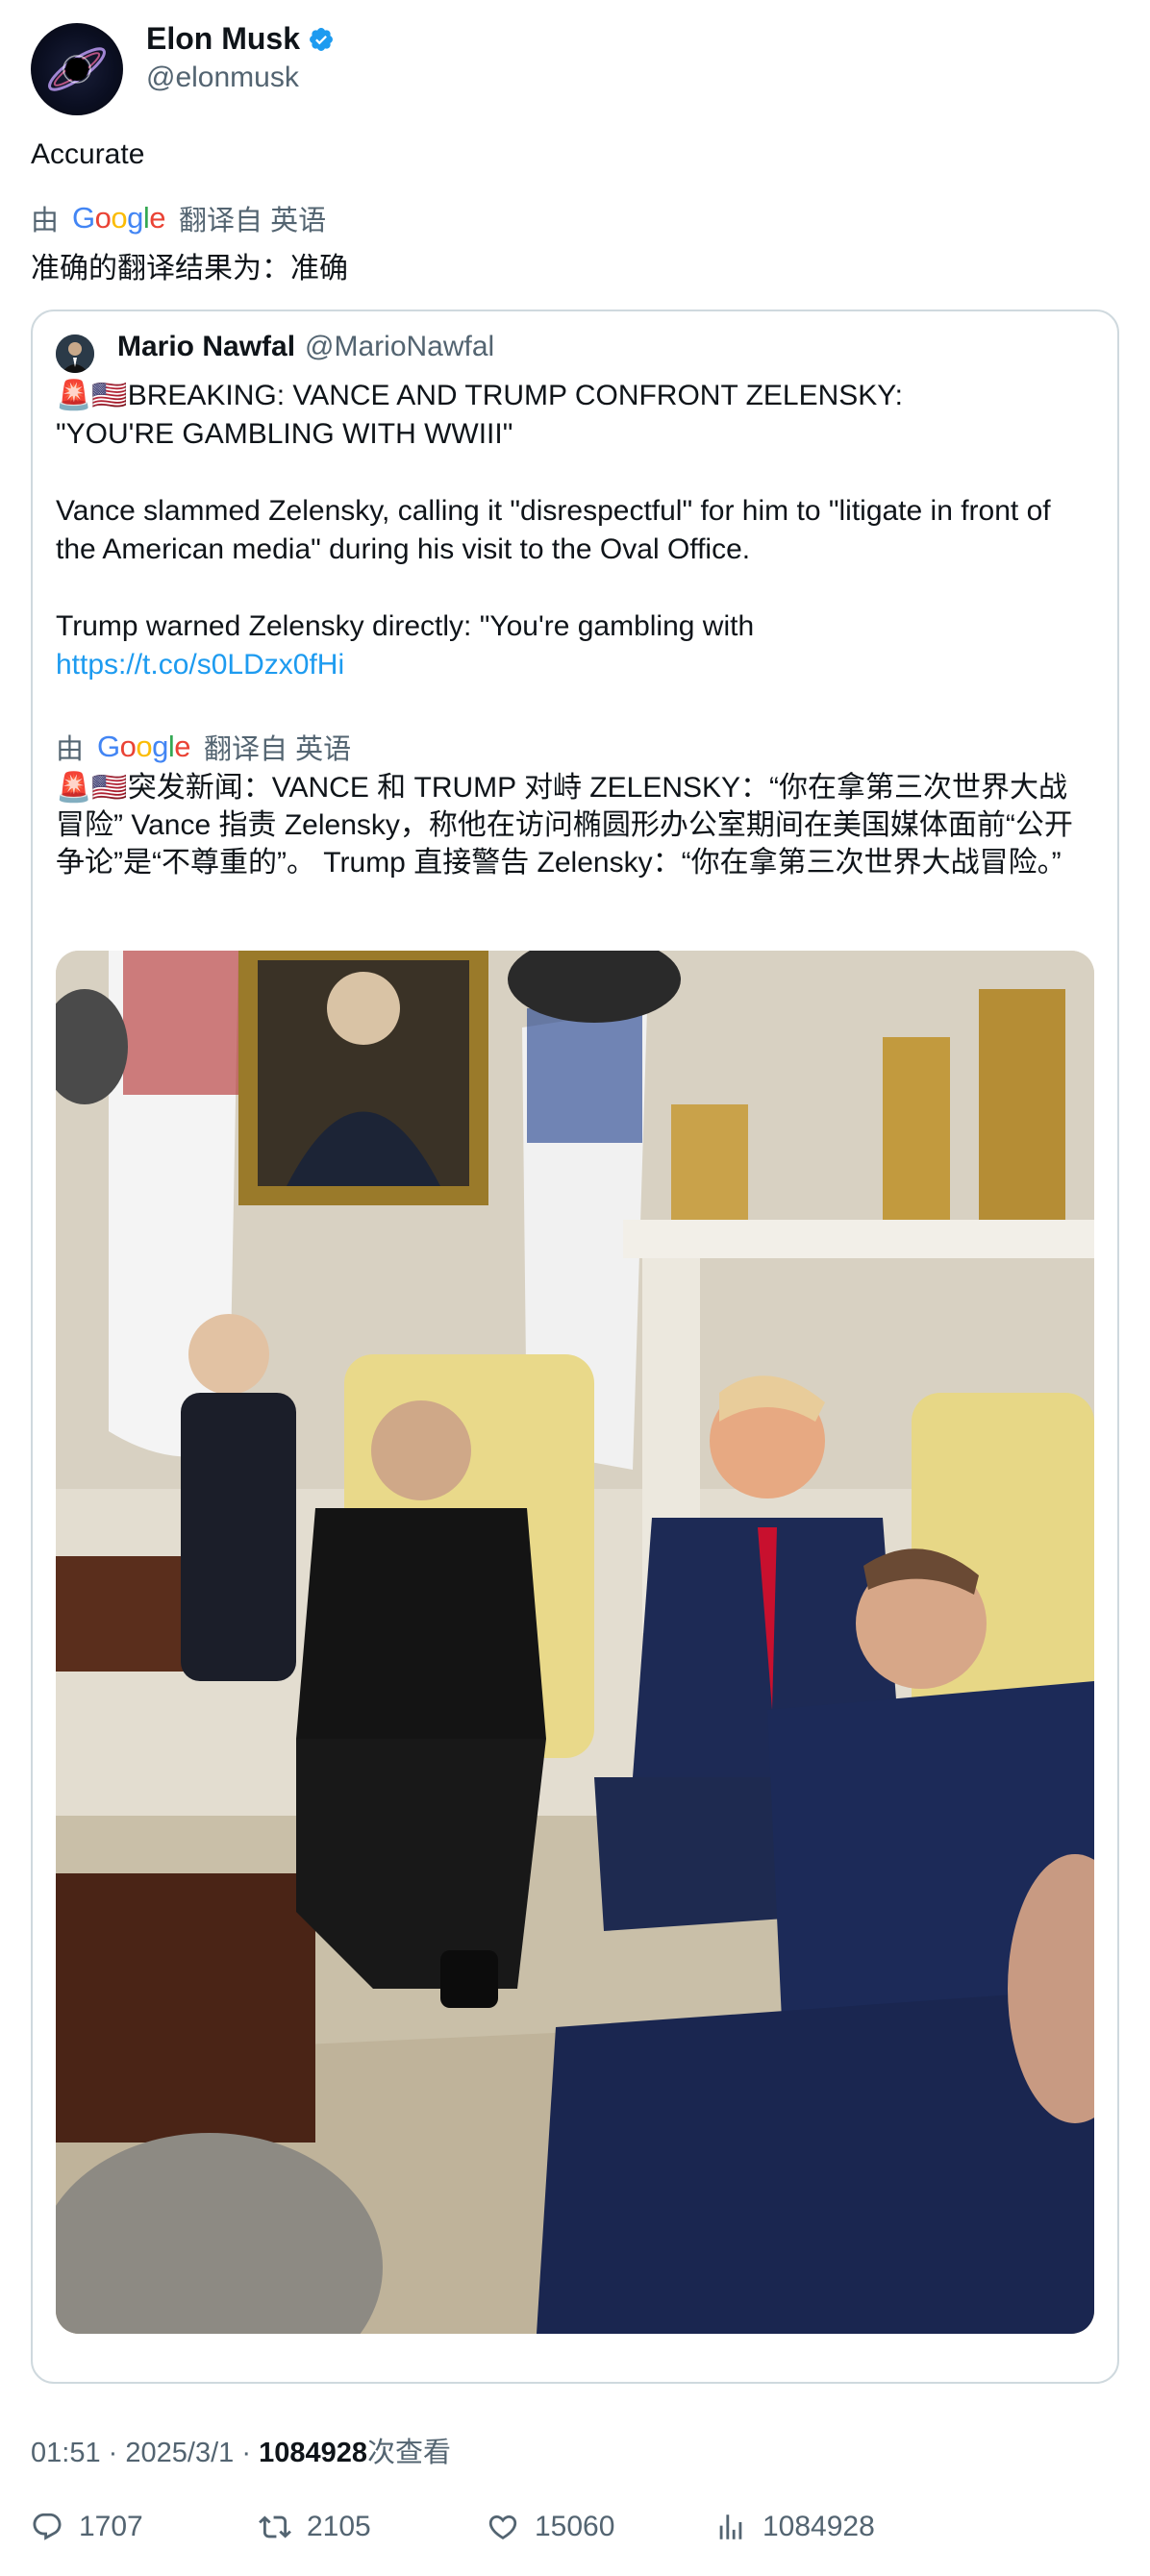 The height and width of the screenshot is (2576, 1150). Describe the element at coordinates (145, 2527) in the screenshot. I see `reply-button: 1707` at that location.